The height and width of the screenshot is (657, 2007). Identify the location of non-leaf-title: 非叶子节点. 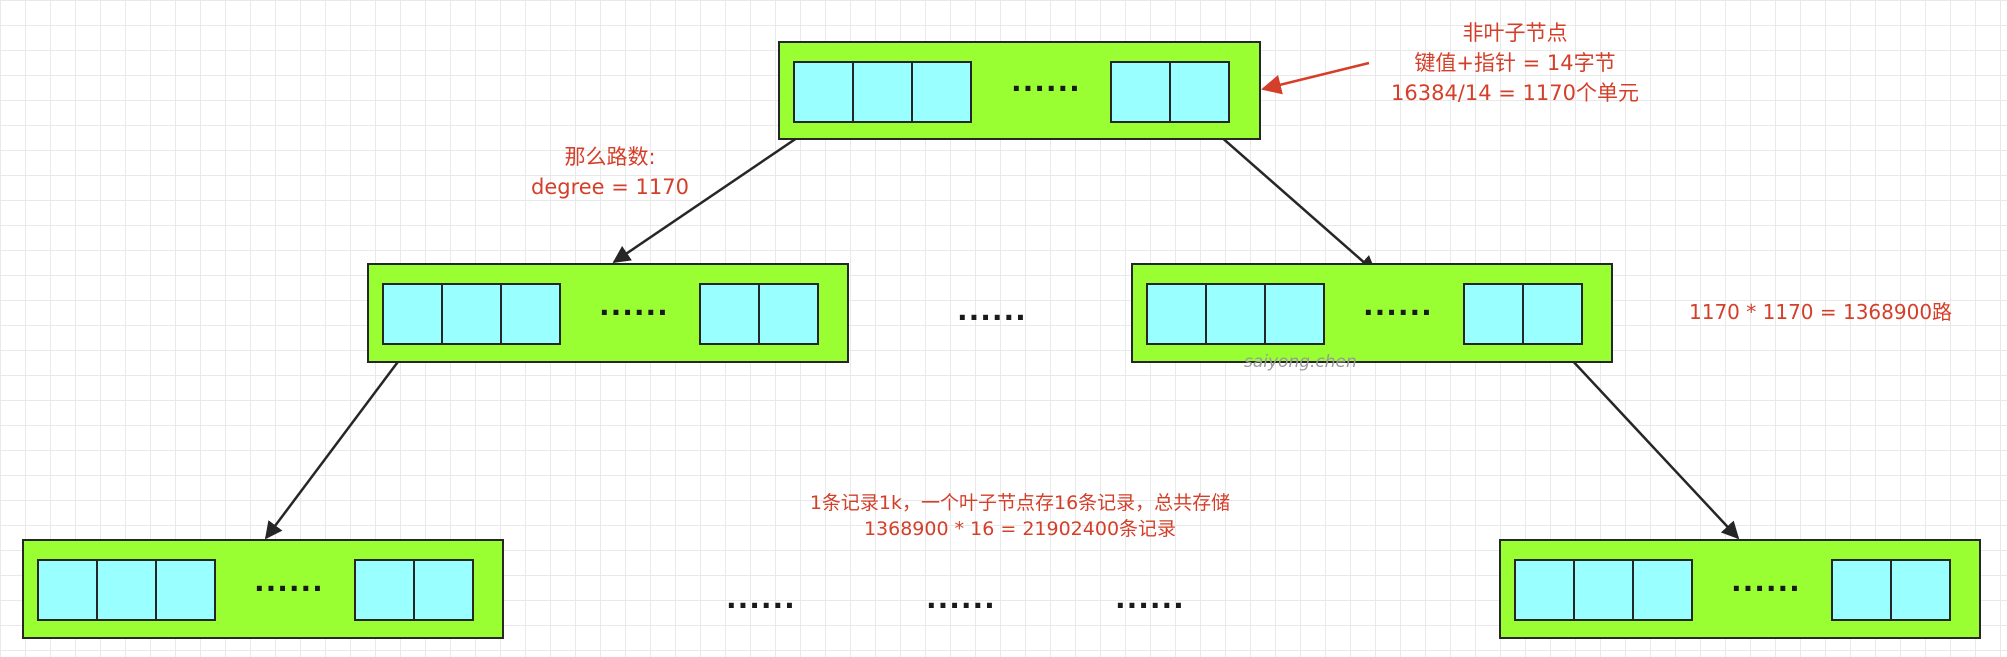
(1515, 33).